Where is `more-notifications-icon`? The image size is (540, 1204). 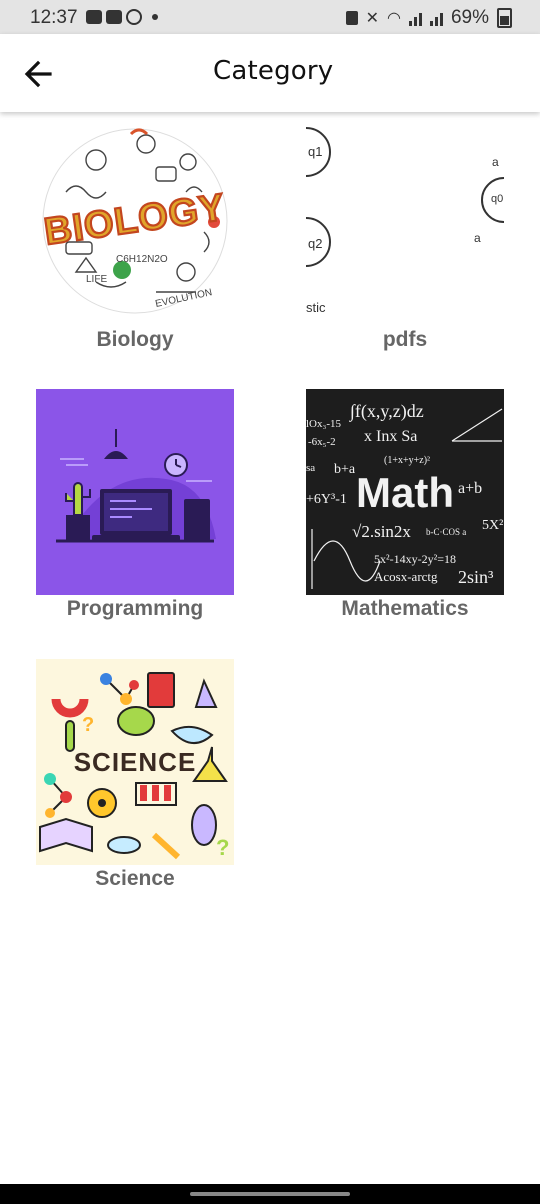 more-notifications-icon is located at coordinates (155, 17).